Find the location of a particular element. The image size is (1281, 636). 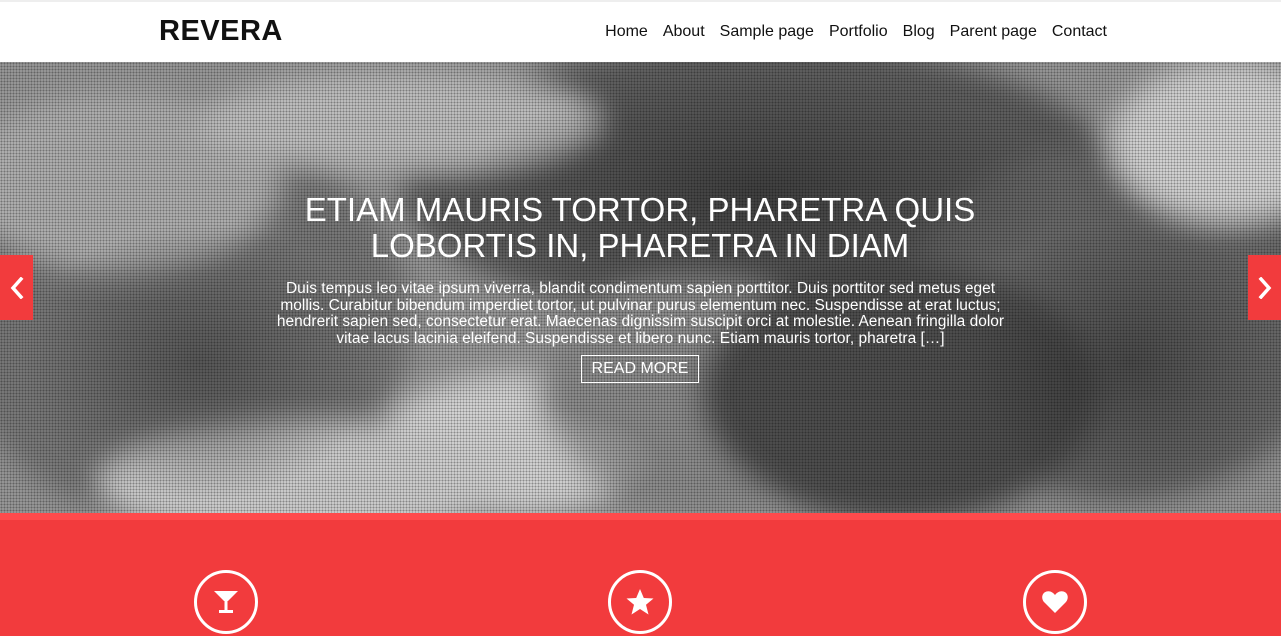

chevron-left-icon is located at coordinates (16, 287).